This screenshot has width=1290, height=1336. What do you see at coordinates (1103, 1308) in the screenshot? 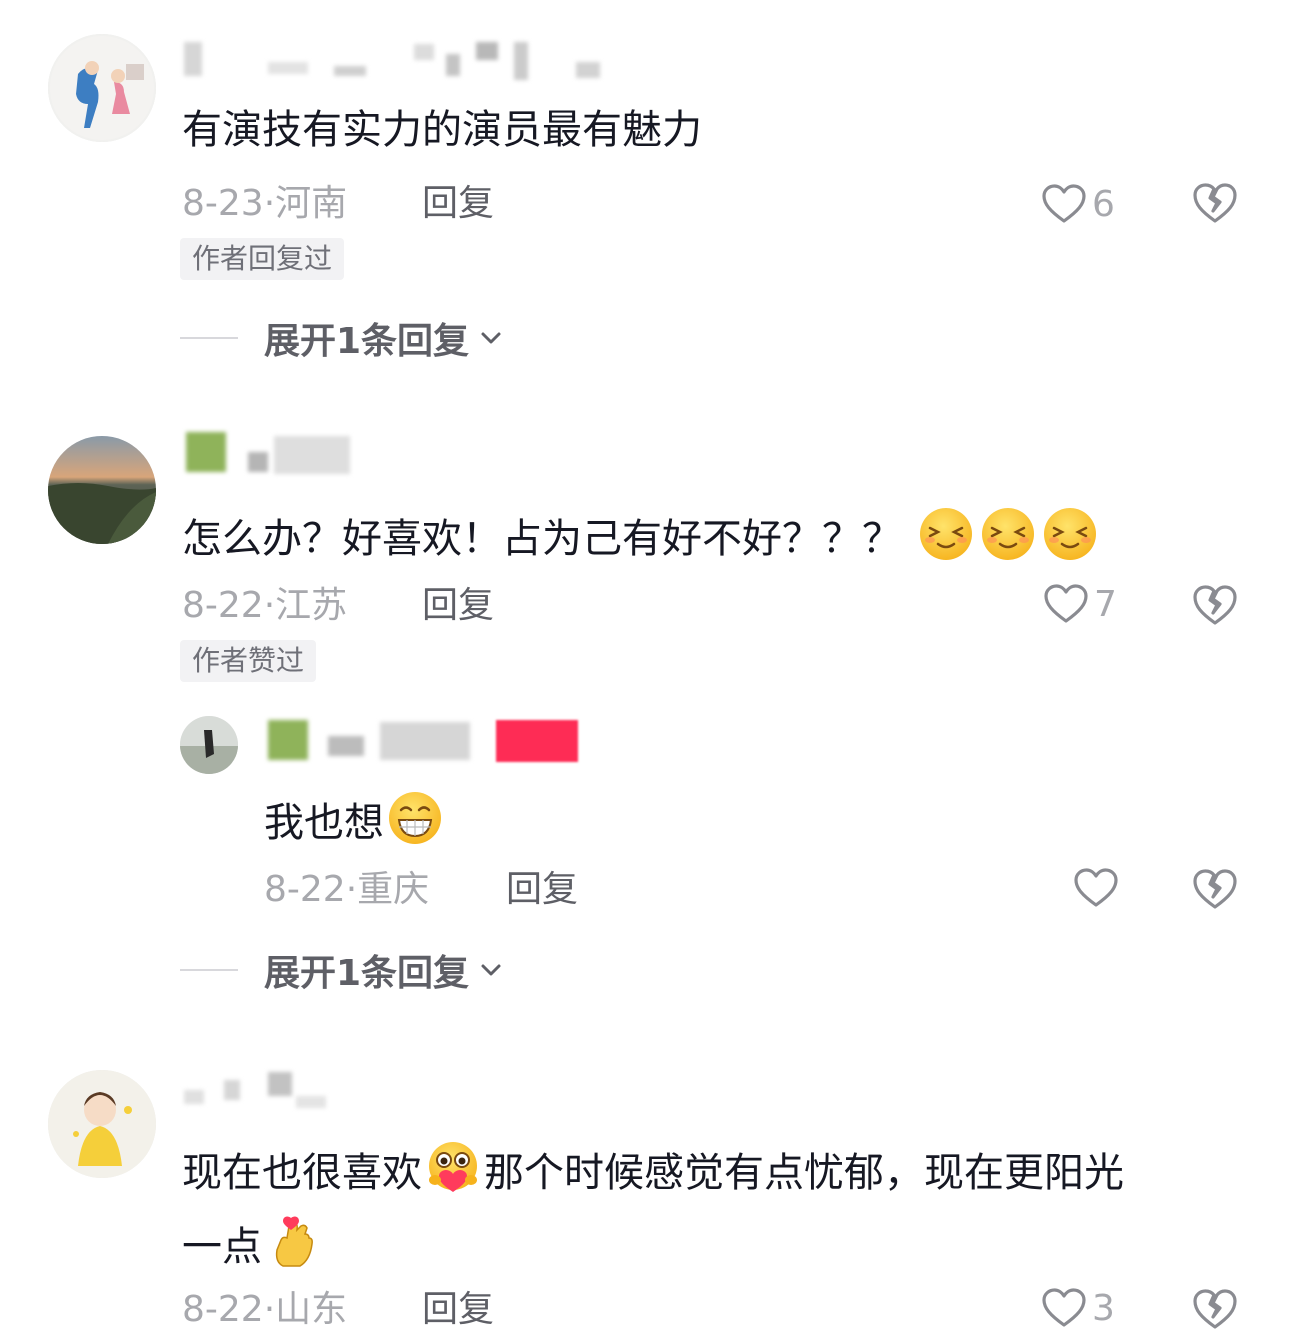
I see `like-count: 3` at bounding box center [1103, 1308].